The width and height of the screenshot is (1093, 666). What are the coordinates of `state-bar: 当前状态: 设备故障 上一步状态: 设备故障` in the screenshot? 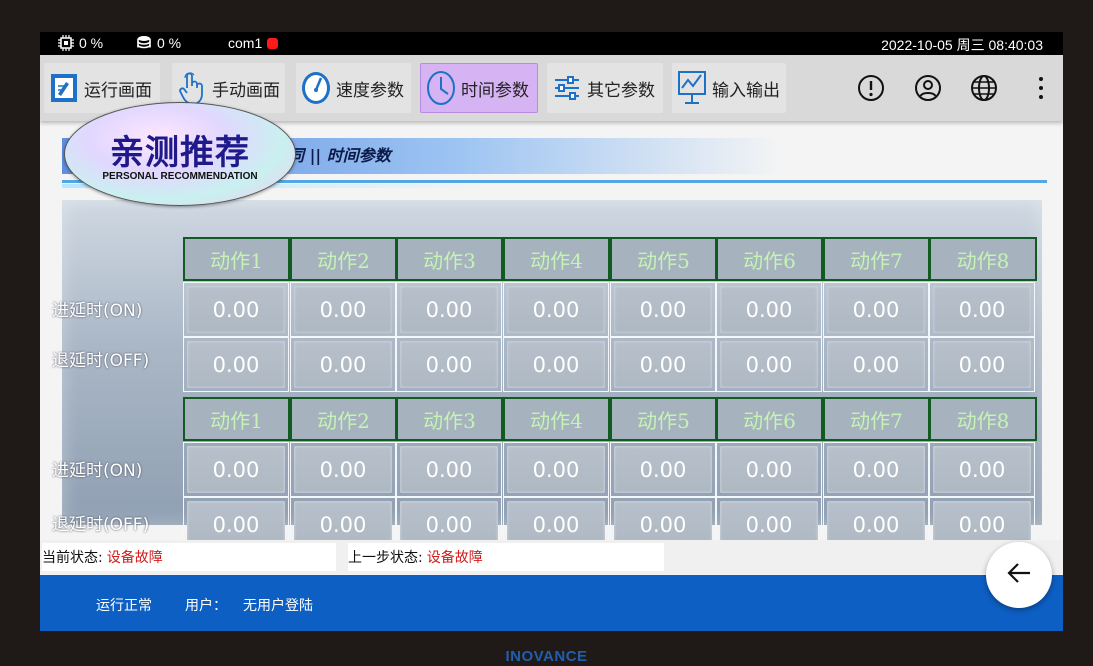 It's located at (551, 557).